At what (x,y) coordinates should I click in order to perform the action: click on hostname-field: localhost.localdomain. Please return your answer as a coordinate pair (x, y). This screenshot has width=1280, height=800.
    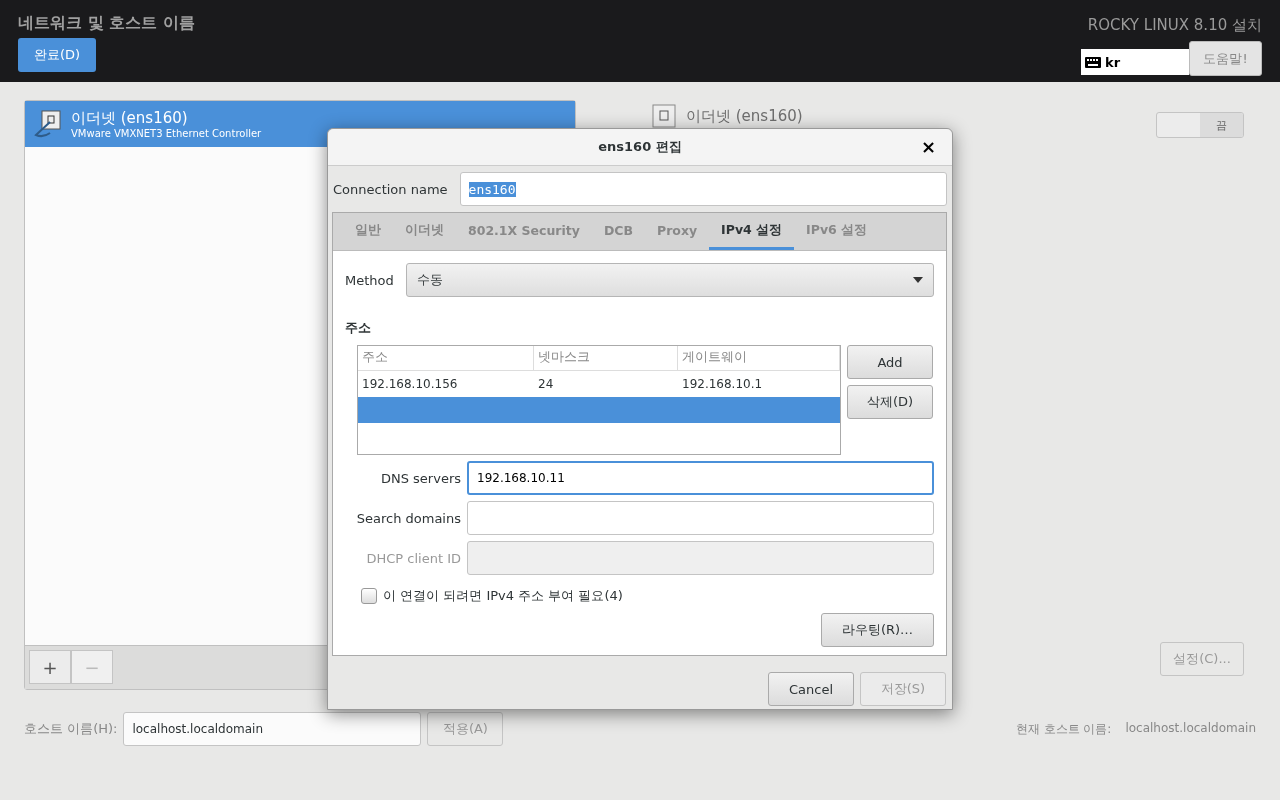
    Looking at the image, I should click on (272, 729).